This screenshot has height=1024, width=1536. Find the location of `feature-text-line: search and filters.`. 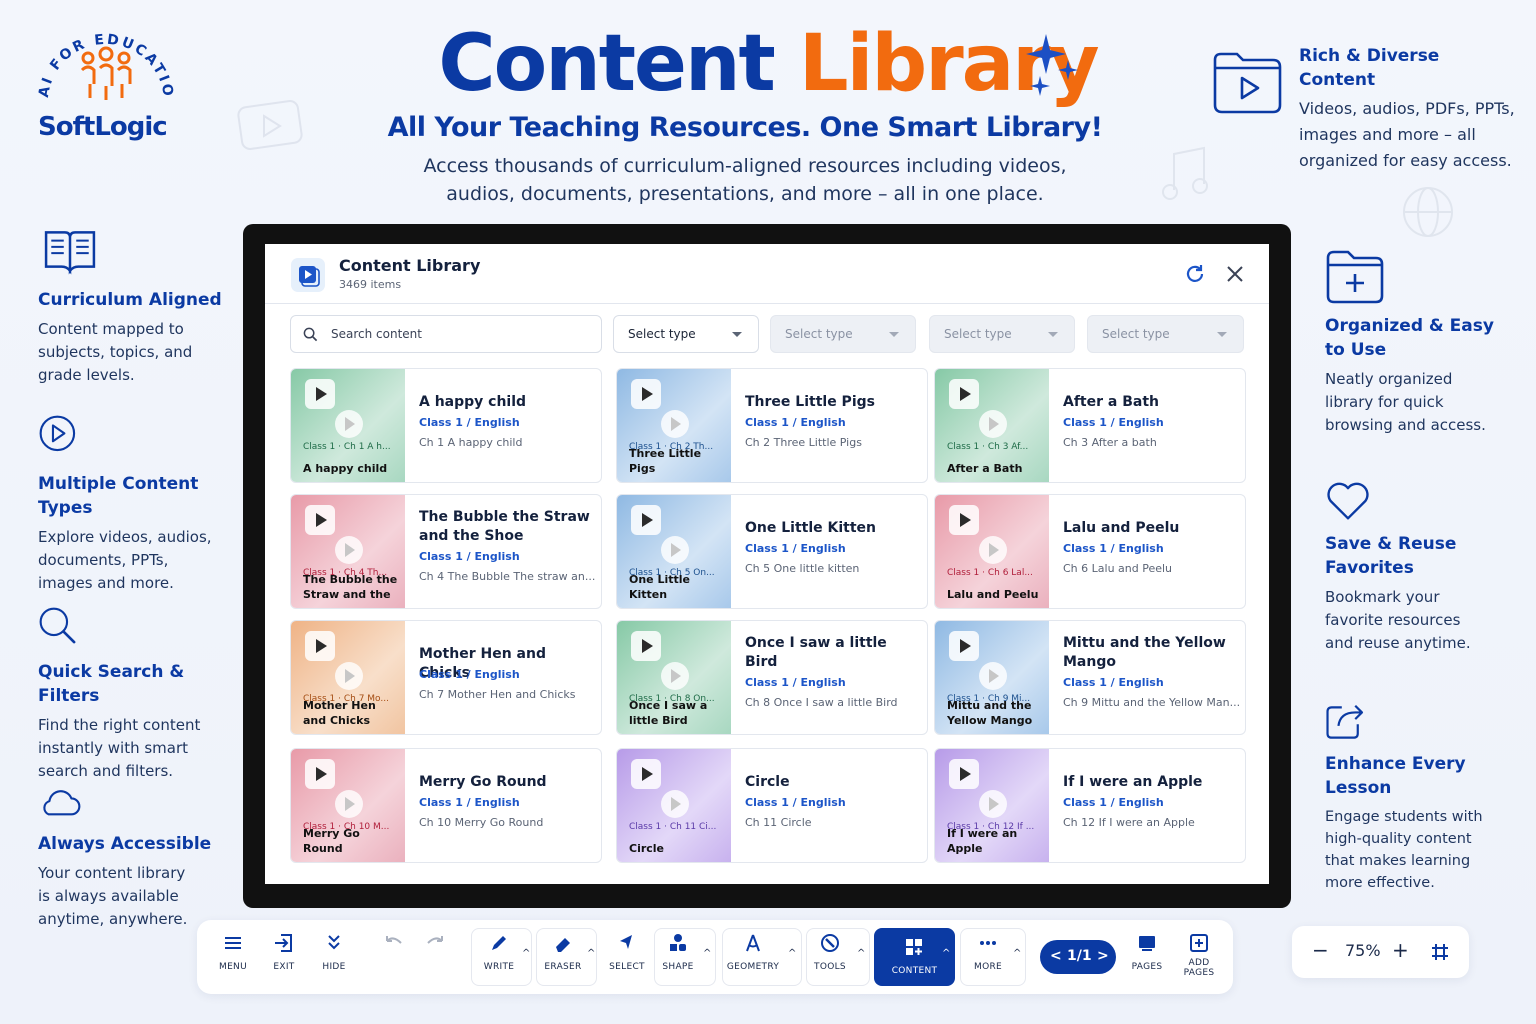

feature-text-line: search and filters. is located at coordinates (106, 771).